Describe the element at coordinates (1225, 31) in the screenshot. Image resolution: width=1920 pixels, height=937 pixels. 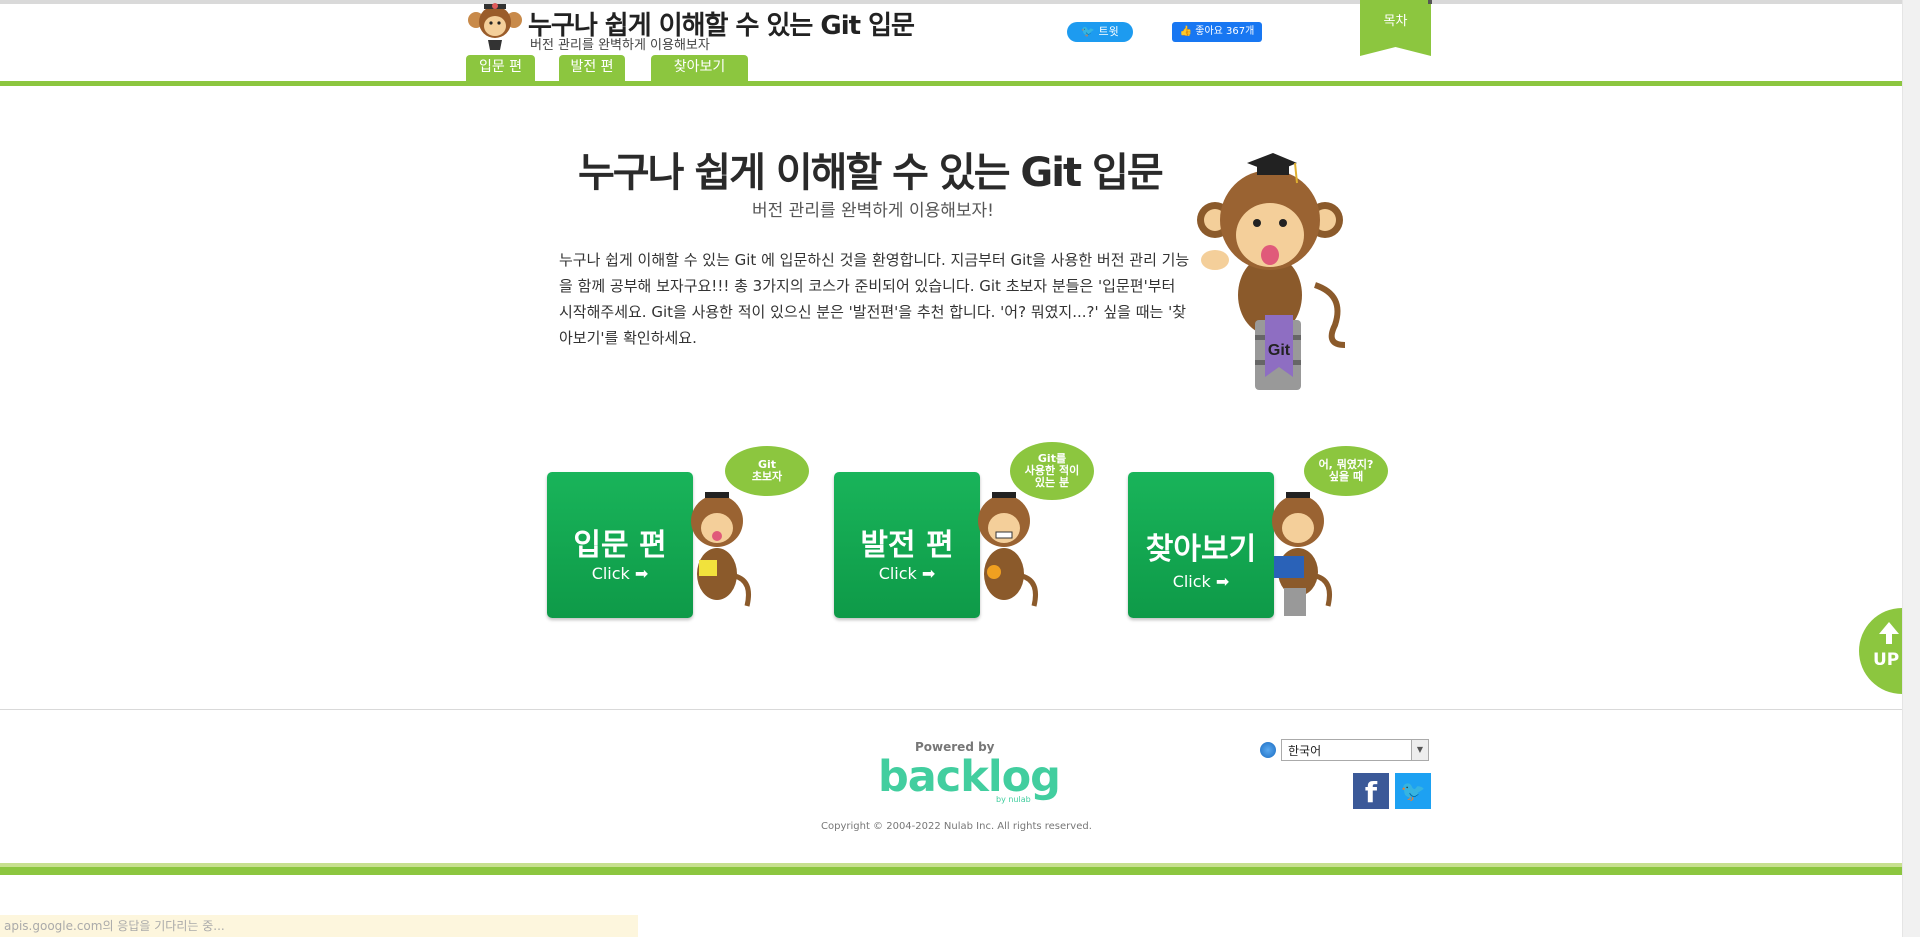
I see `like-label: 좋아요 367개` at that location.